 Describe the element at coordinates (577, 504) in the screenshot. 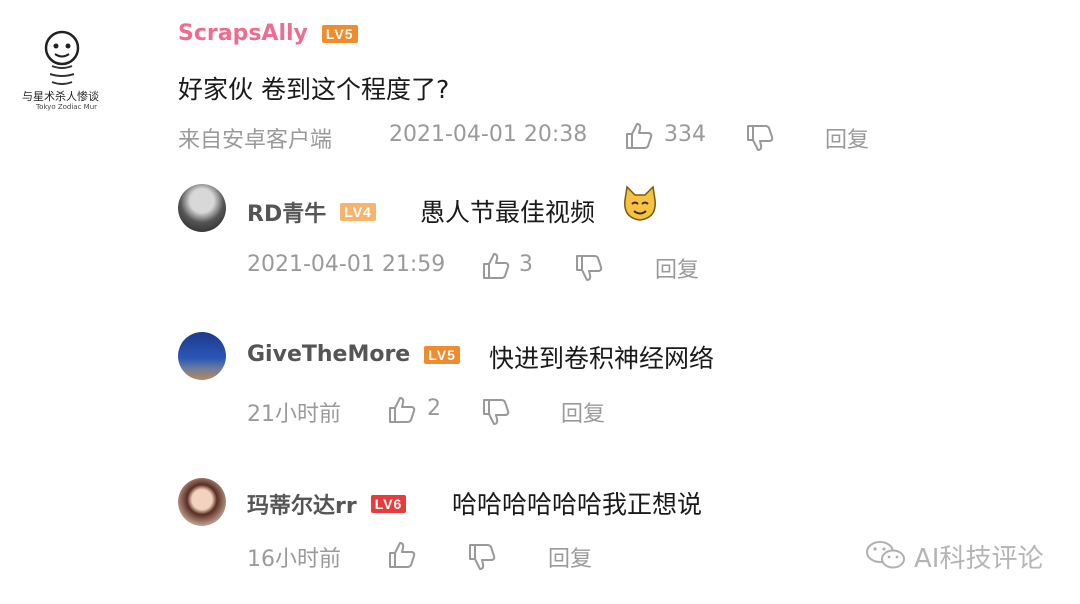

I see `reply-text: 哈哈哈哈哈哈我正想说` at that location.